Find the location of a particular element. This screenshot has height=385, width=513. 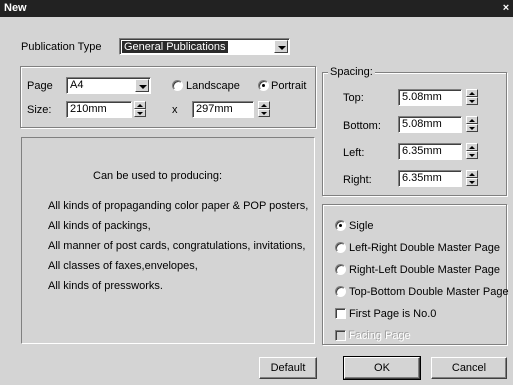

layout-option-label: Left-Right Double Master Page is located at coordinates (425, 248).